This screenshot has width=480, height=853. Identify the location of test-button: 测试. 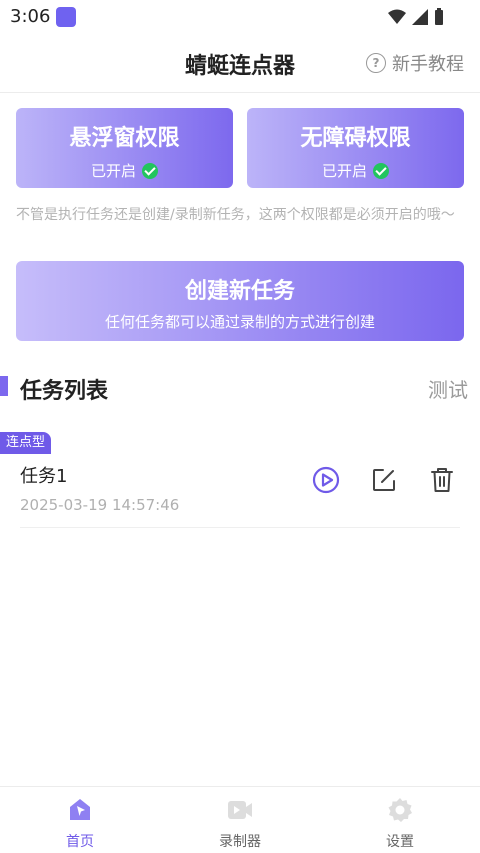
(448, 388).